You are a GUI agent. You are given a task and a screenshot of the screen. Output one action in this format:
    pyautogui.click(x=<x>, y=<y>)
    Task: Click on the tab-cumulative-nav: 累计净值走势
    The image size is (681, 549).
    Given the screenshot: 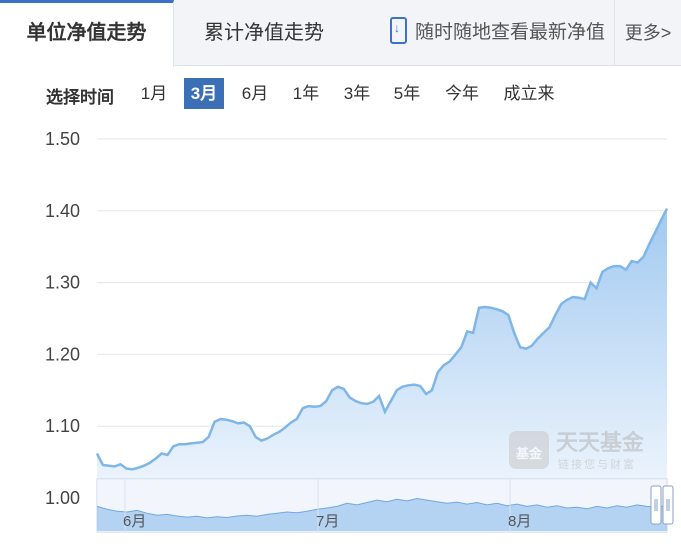 What is the action you would take?
    pyautogui.click(x=264, y=33)
    